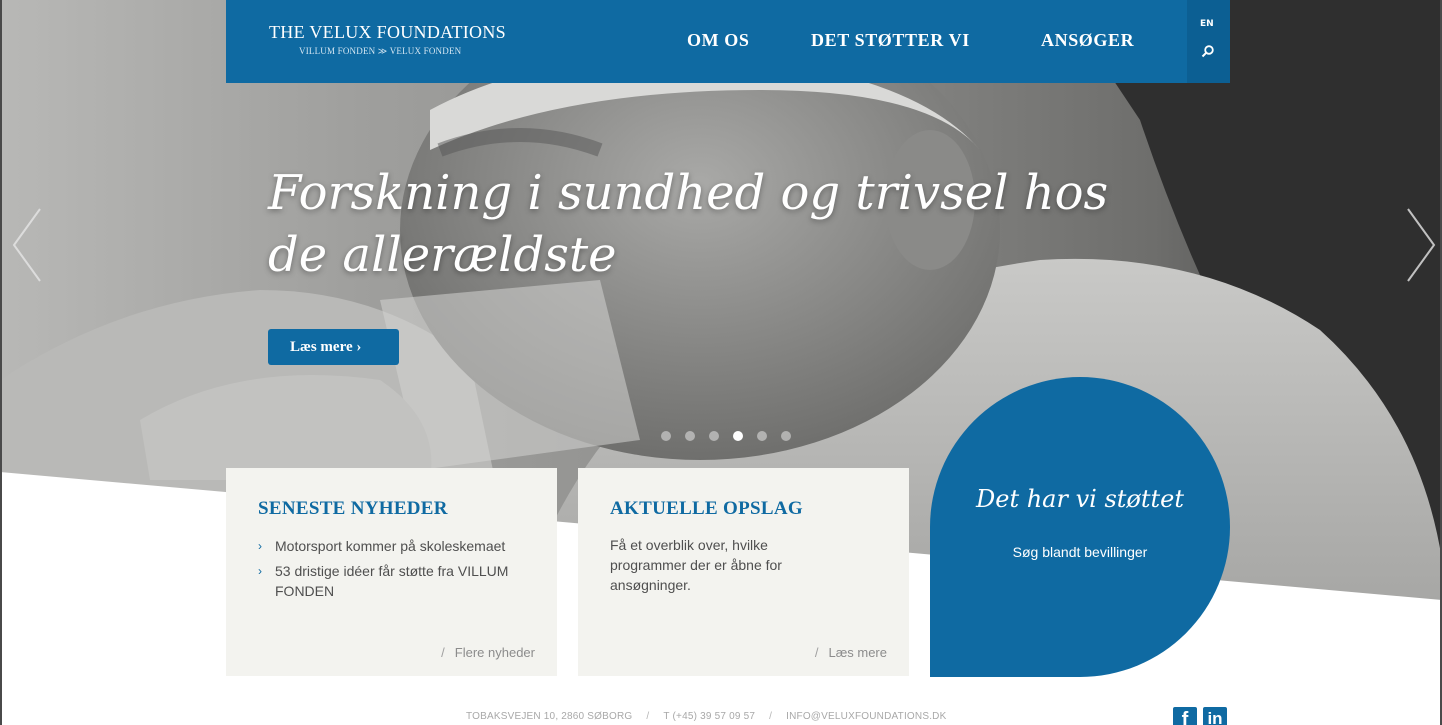  I want to click on more-news-label: Flere nyheder, so click(495, 652).